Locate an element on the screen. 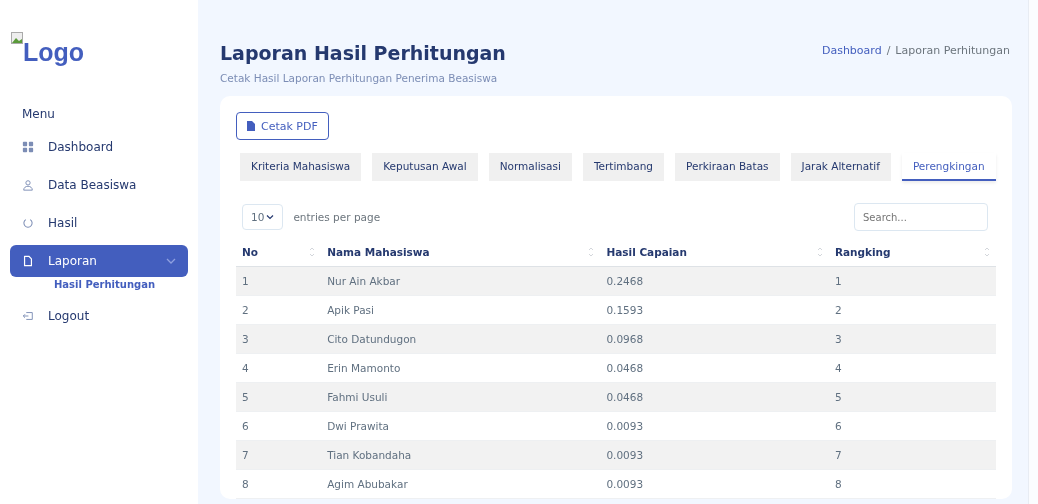  table-cell: Tian Kobandaha is located at coordinates (461, 455).